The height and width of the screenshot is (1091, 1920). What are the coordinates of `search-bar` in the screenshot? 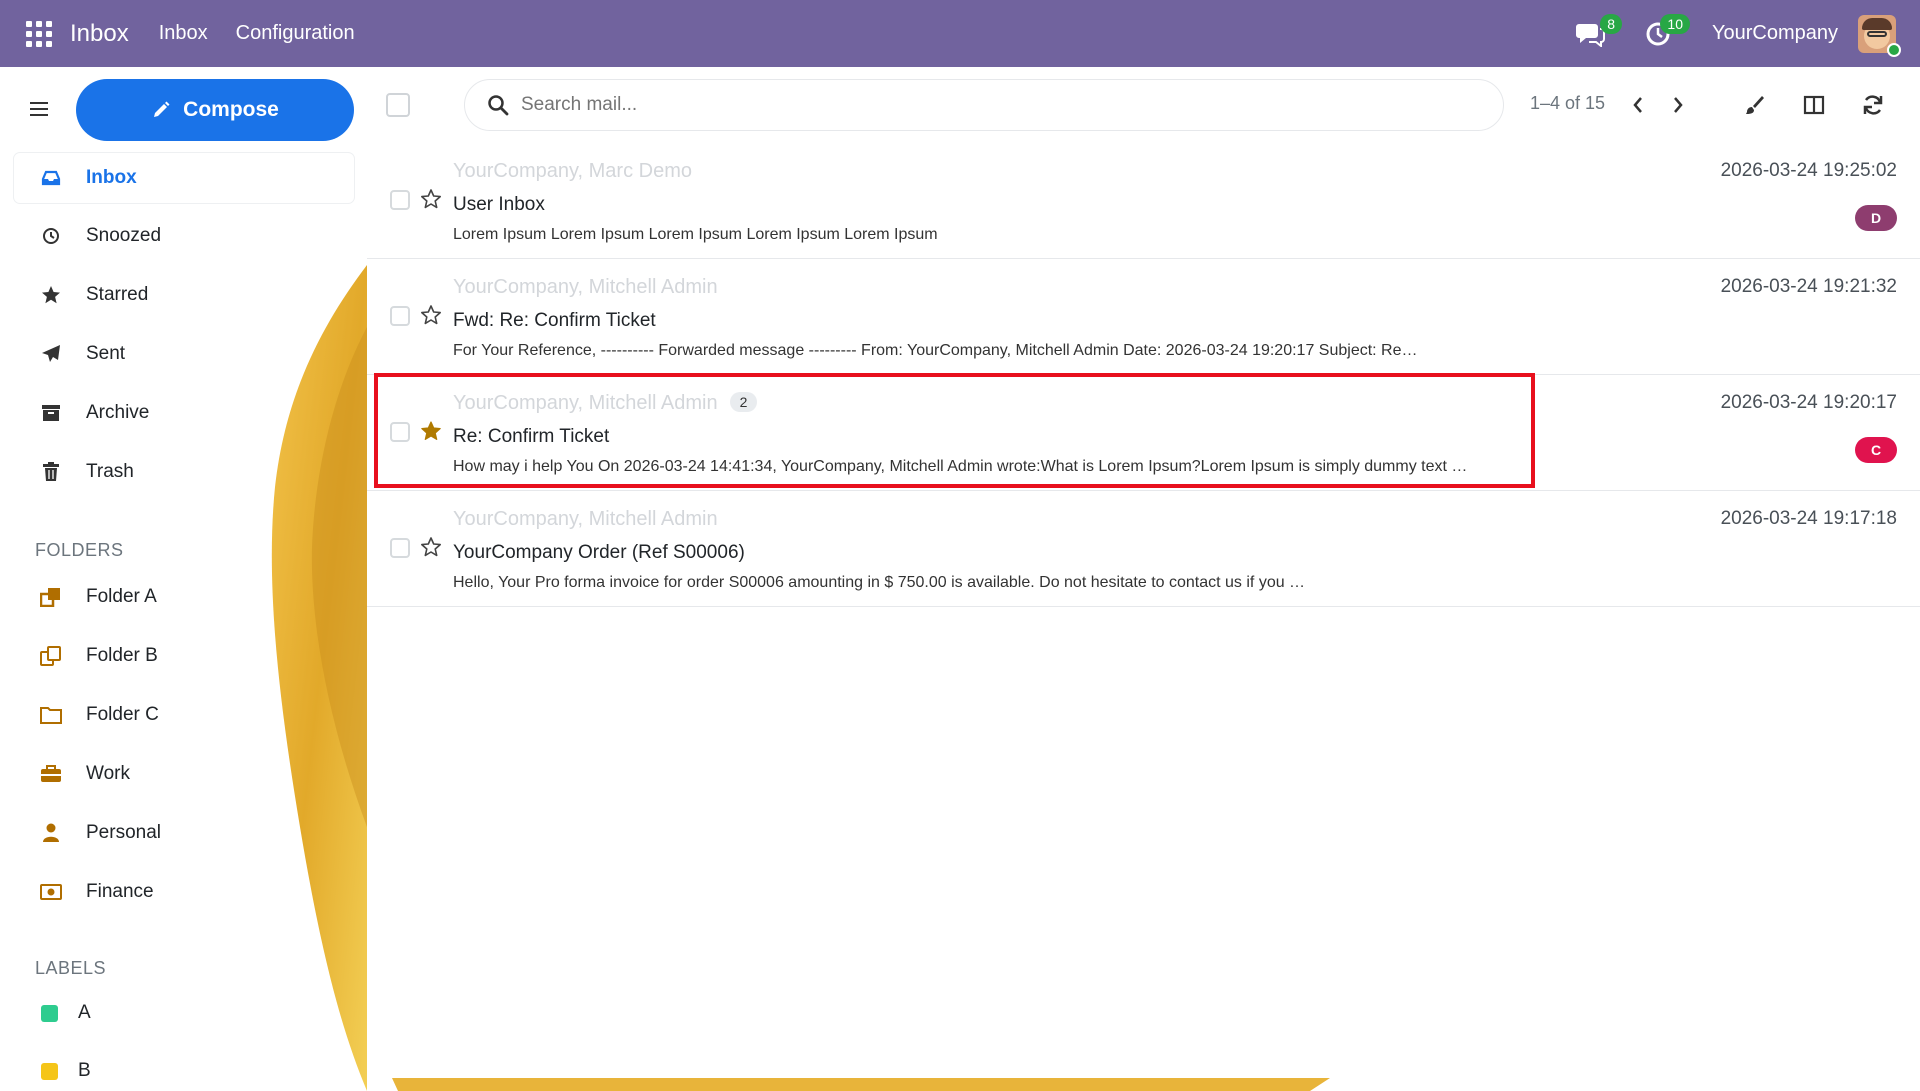 It's located at (984, 105).